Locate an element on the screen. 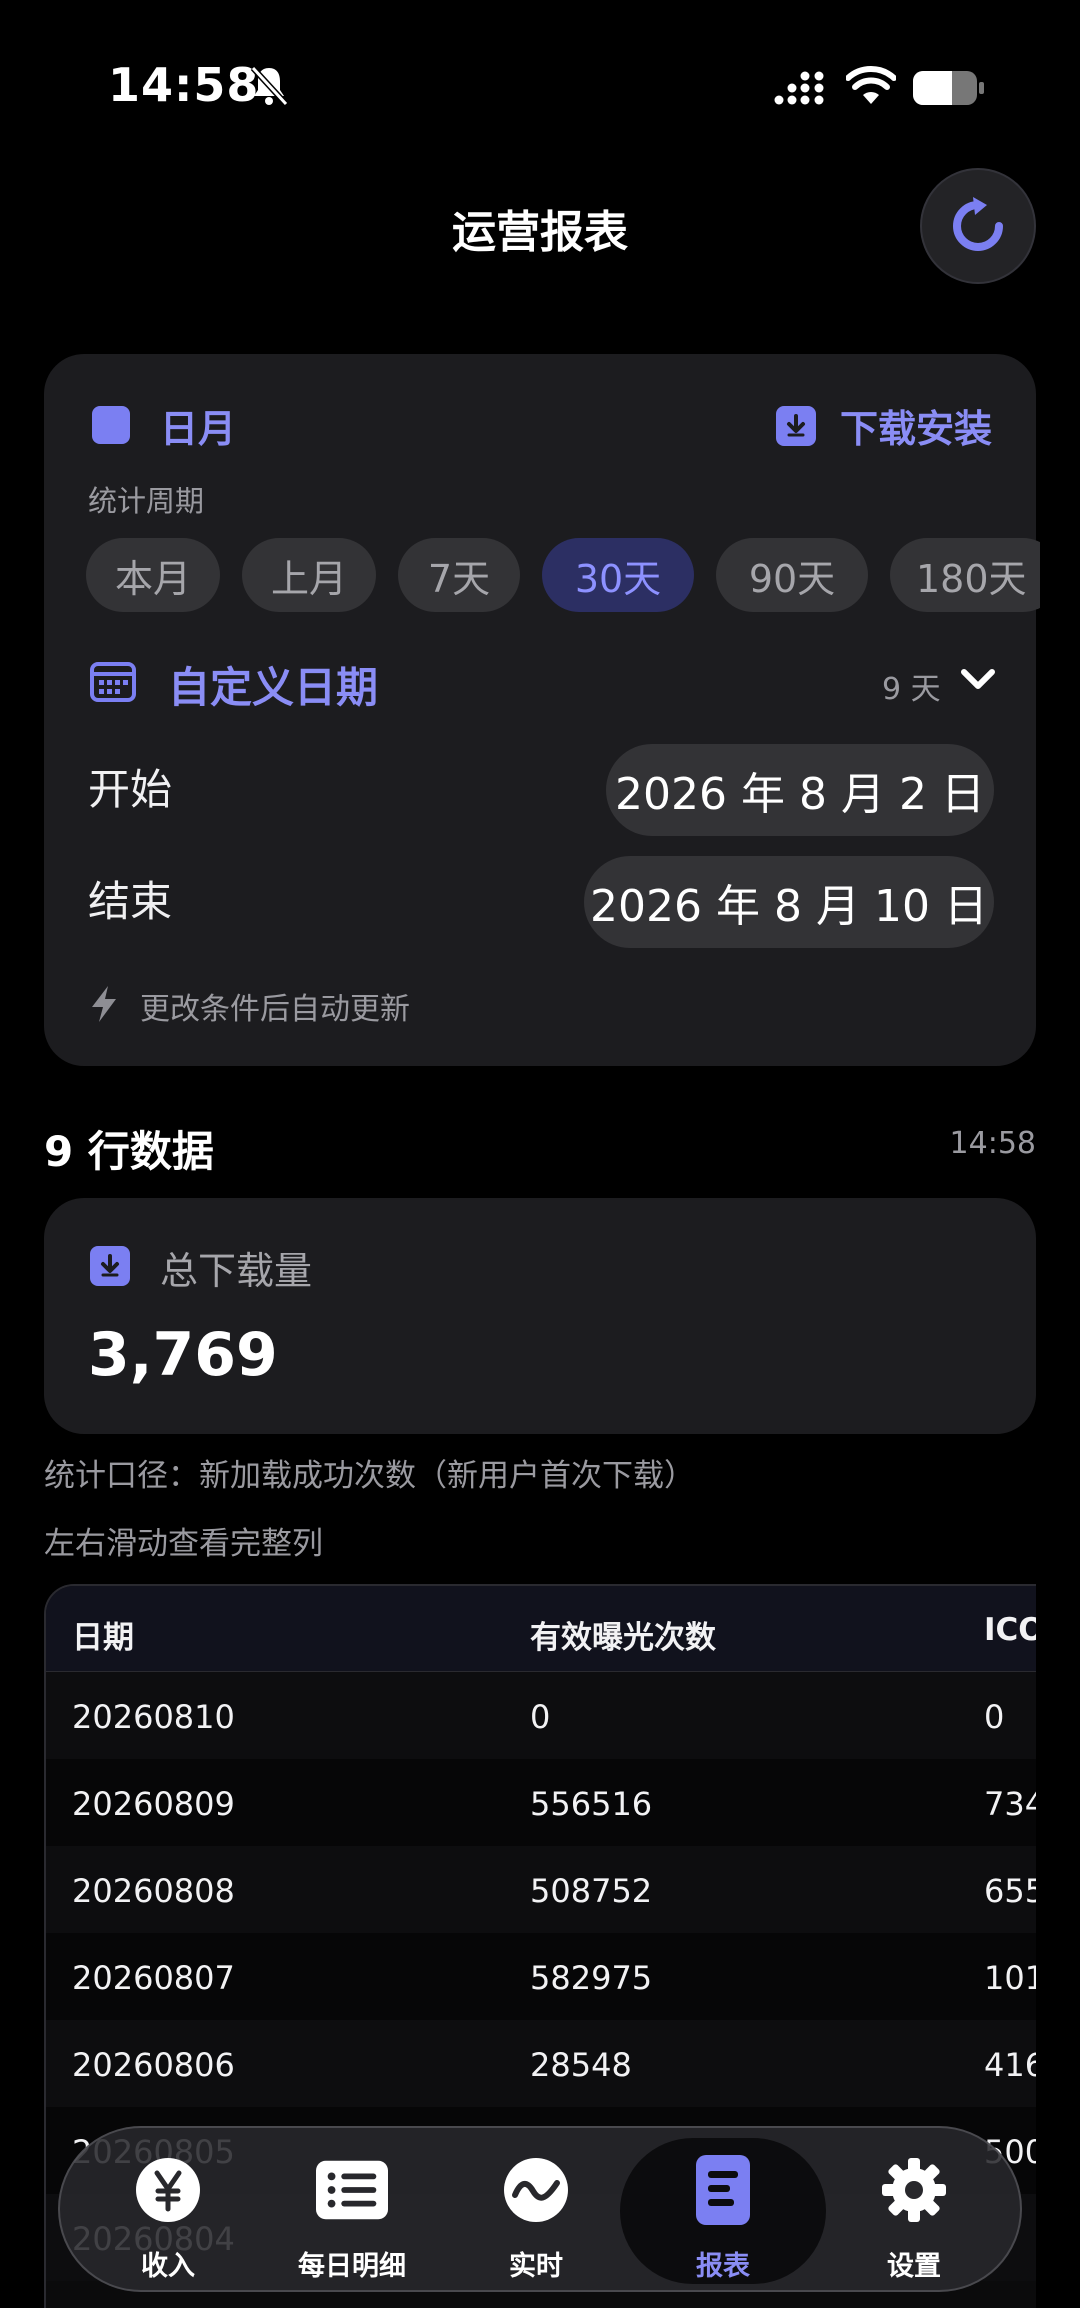 Image resolution: width=1080 pixels, height=2308 pixels. table-cell: 101 is located at coordinates (1010, 1978).